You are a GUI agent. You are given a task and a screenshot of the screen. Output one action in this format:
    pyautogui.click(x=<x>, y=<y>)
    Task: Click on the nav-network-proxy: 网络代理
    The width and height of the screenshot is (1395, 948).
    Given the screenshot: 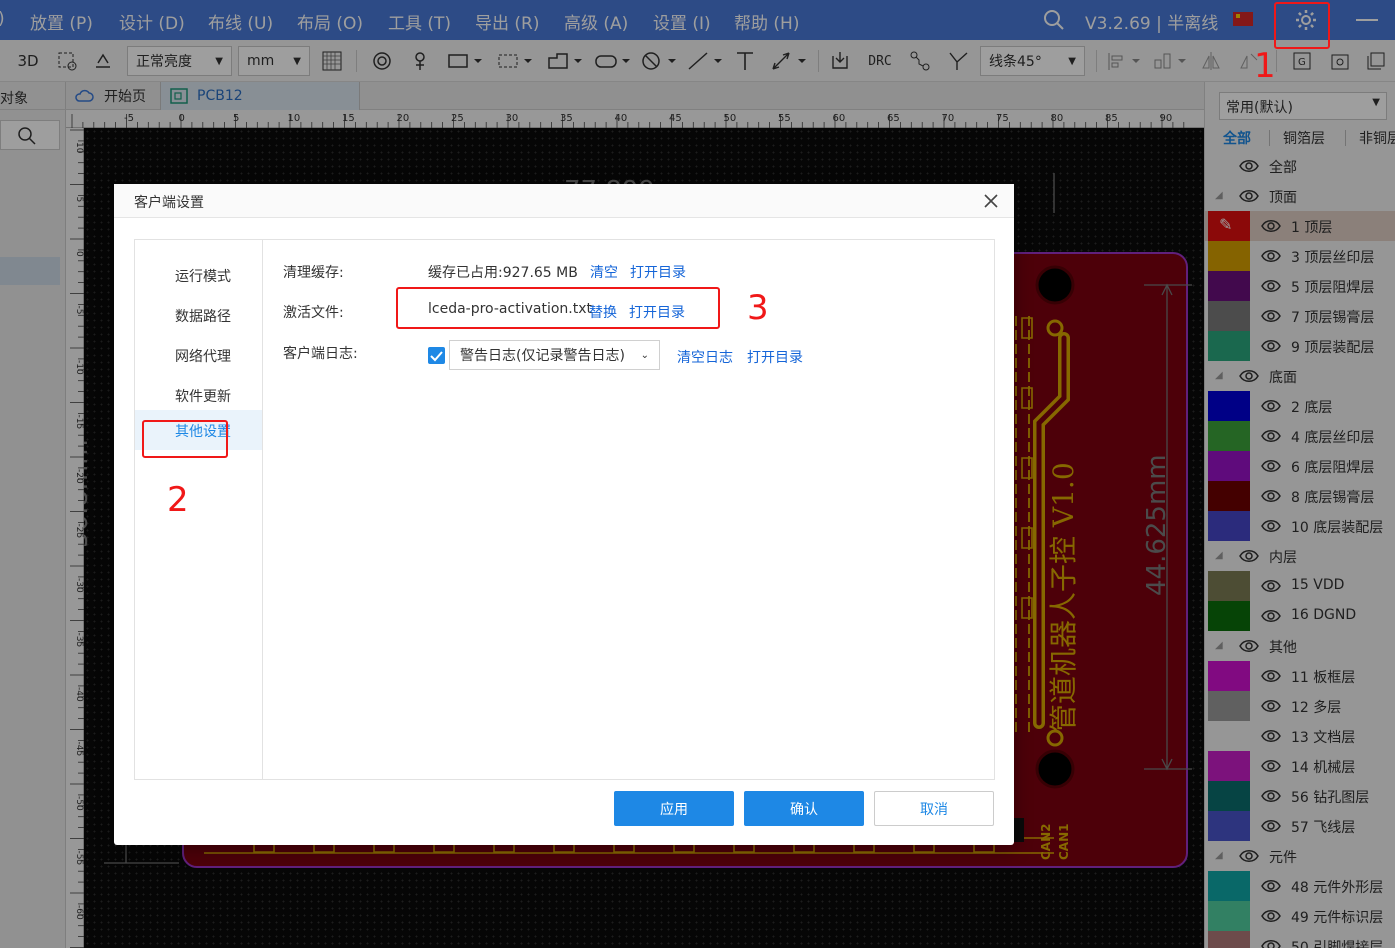 What is the action you would take?
    pyautogui.click(x=198, y=355)
    